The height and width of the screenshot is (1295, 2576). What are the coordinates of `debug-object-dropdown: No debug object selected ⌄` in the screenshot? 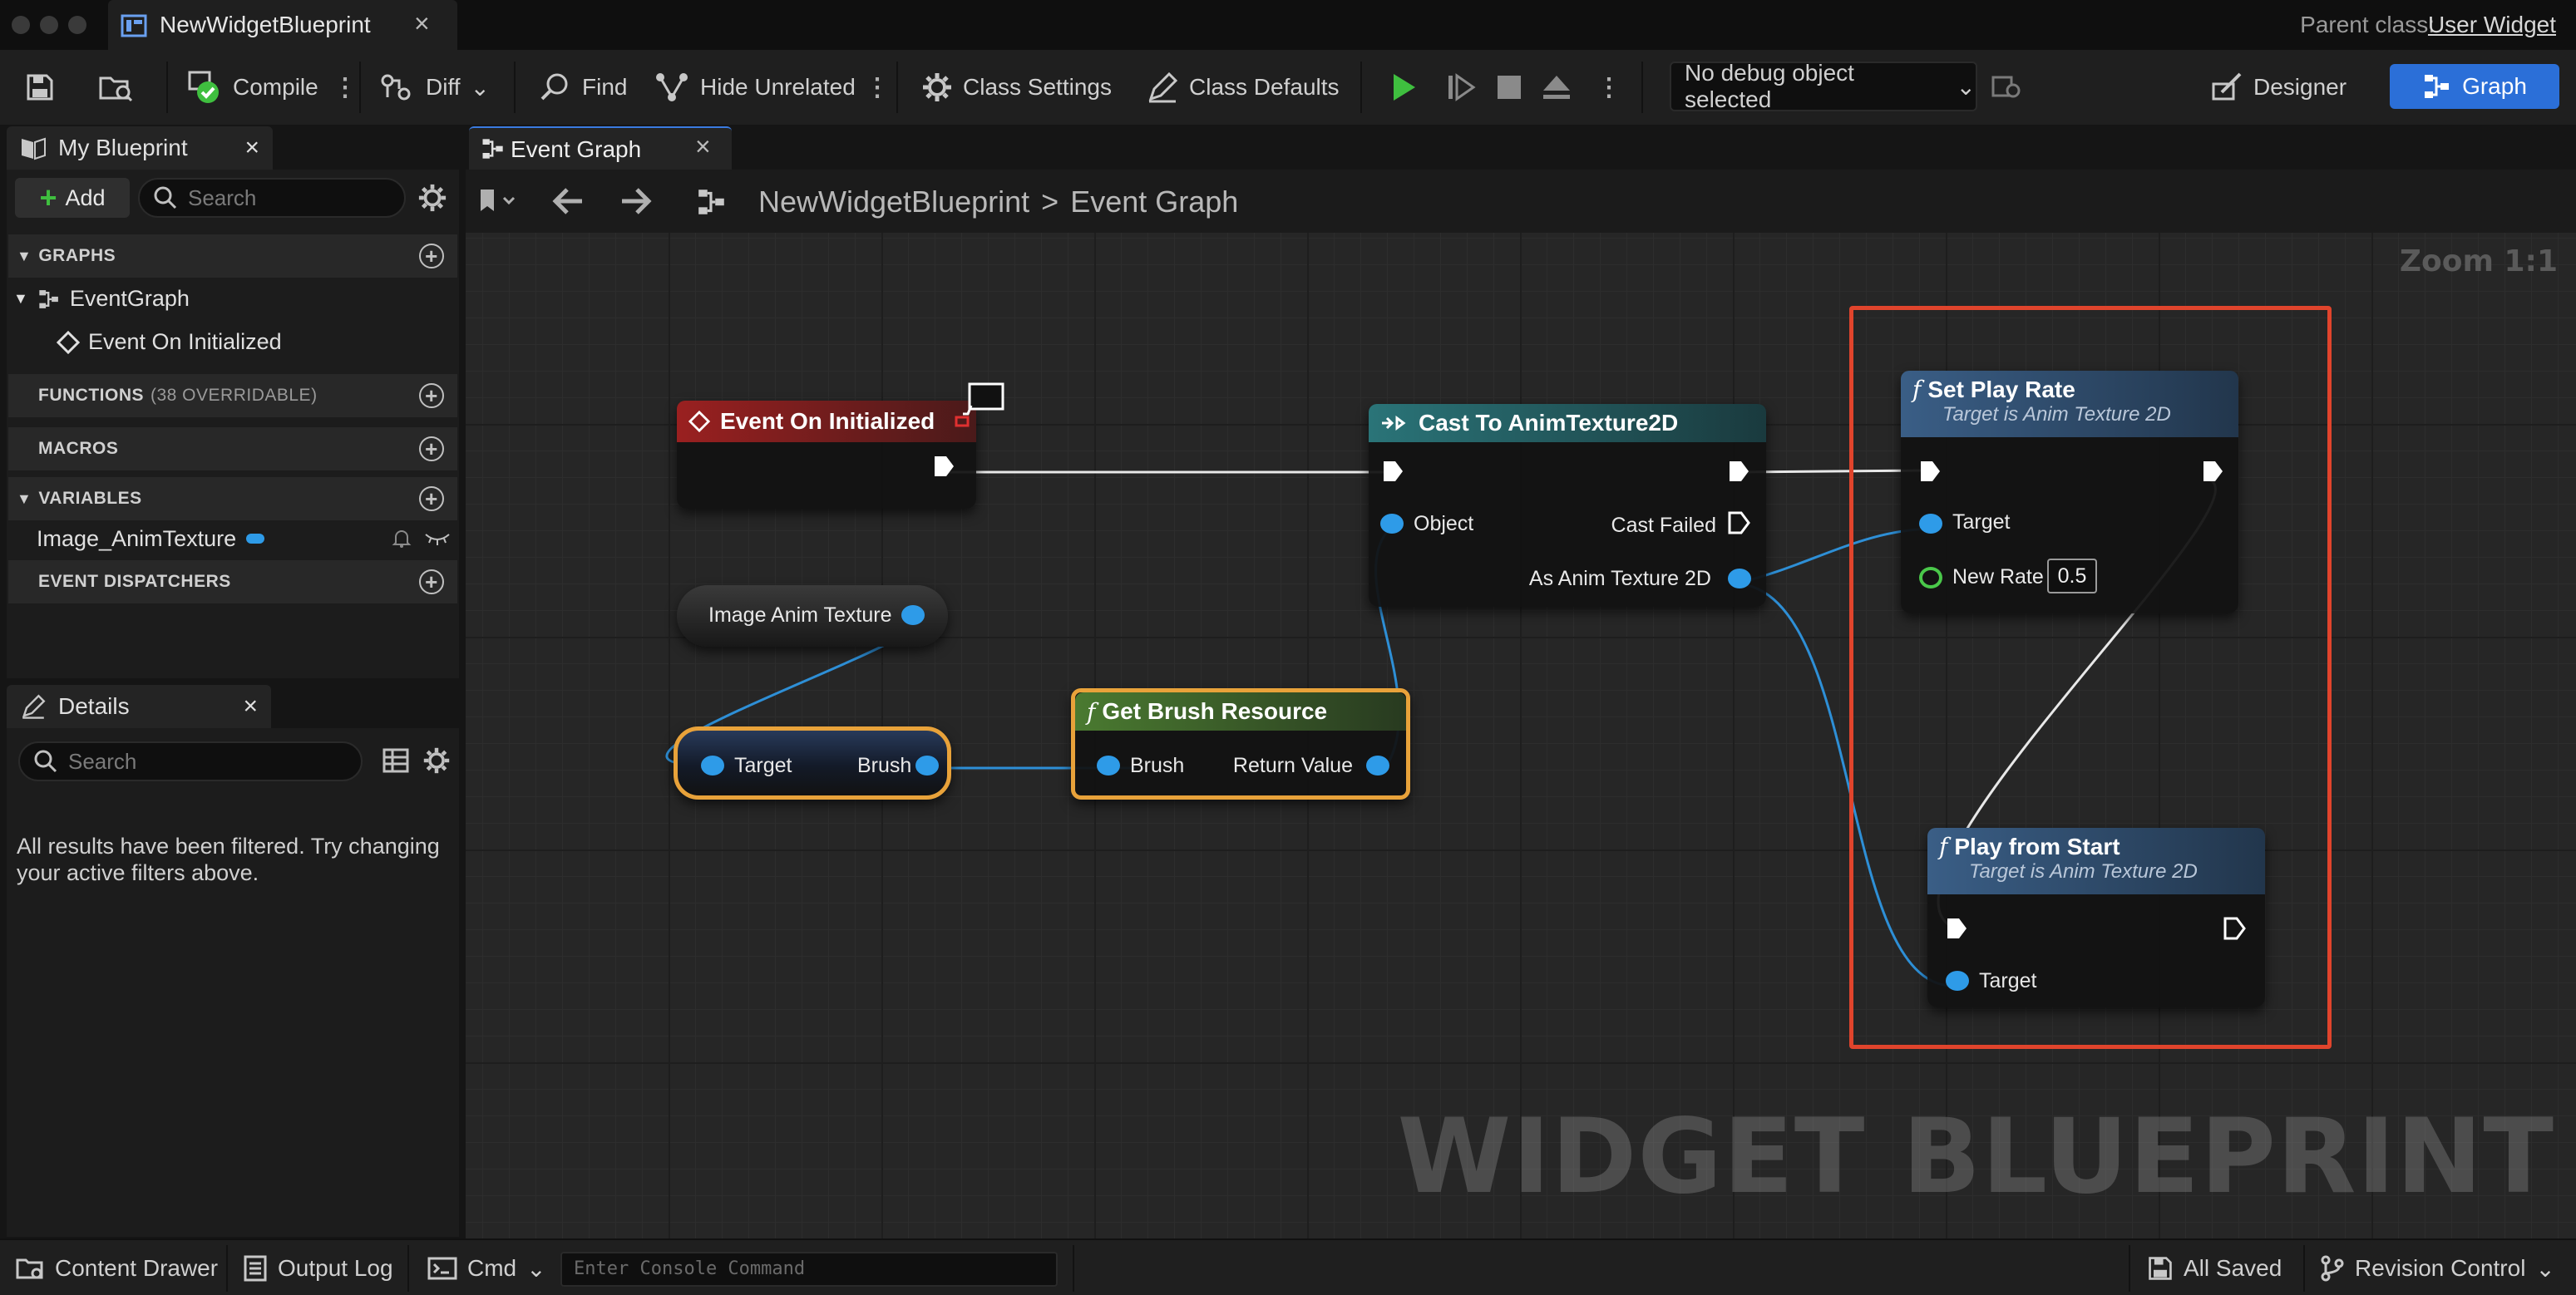 It's located at (1823, 86).